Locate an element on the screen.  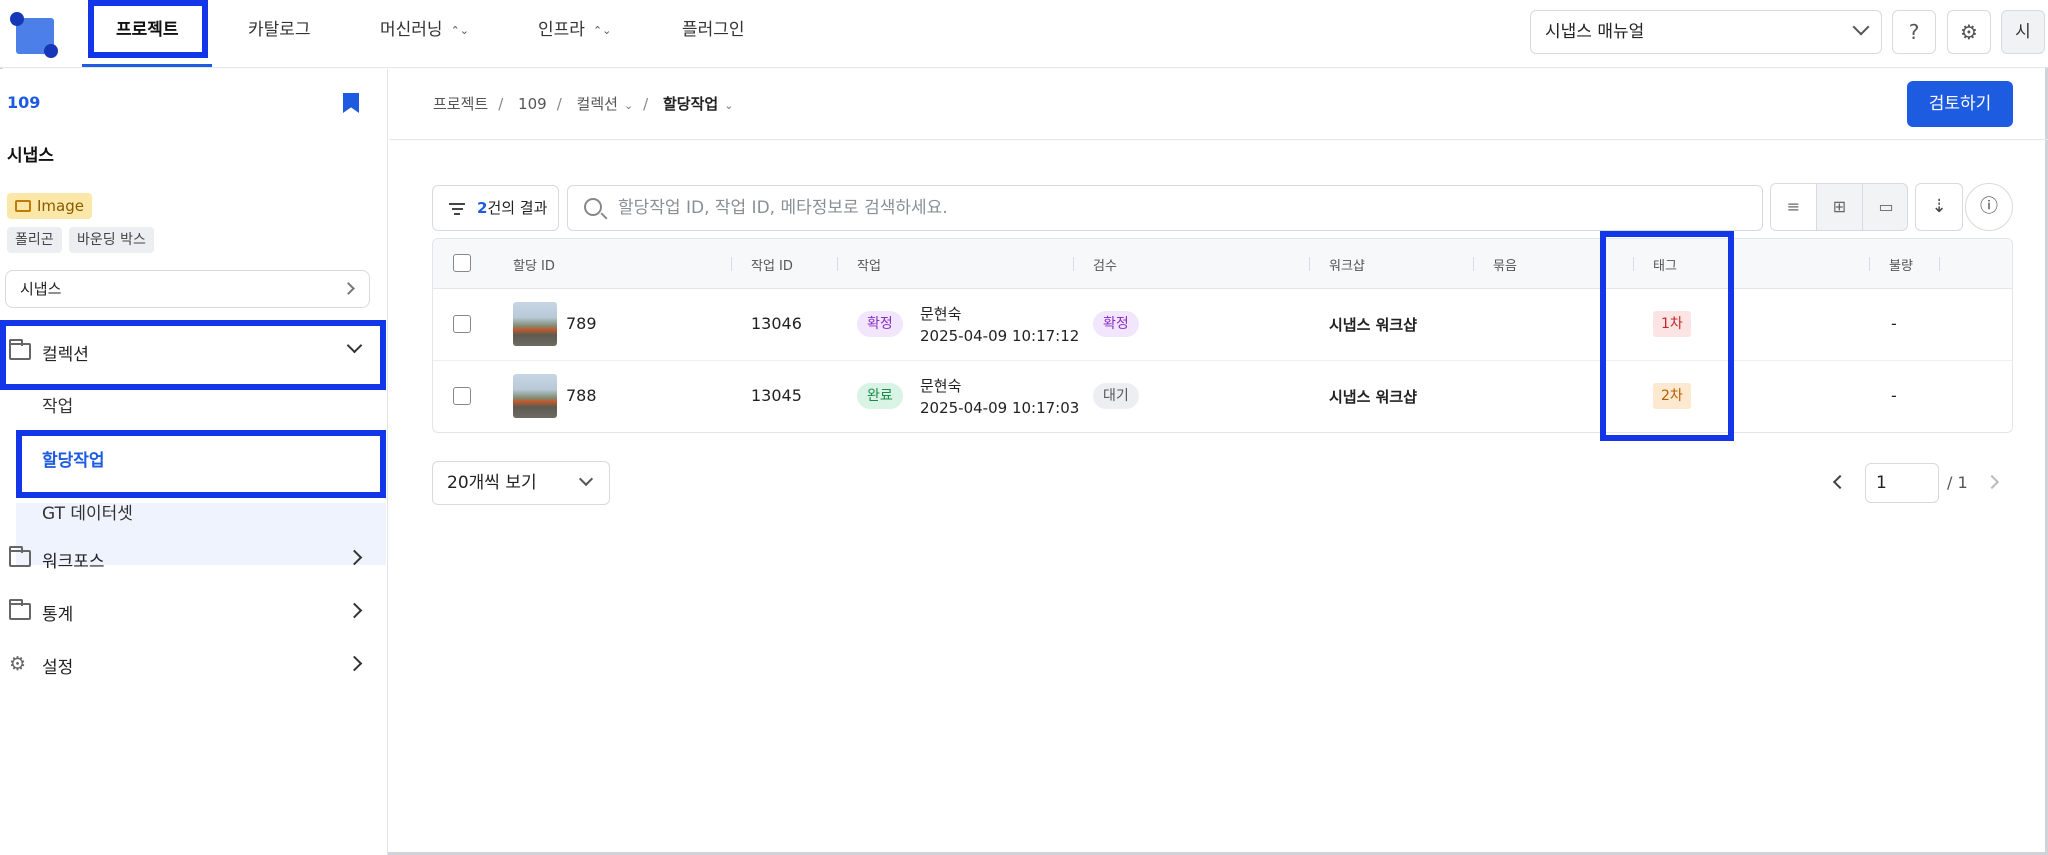
info-icon: ⓘ is located at coordinates (1989, 206).